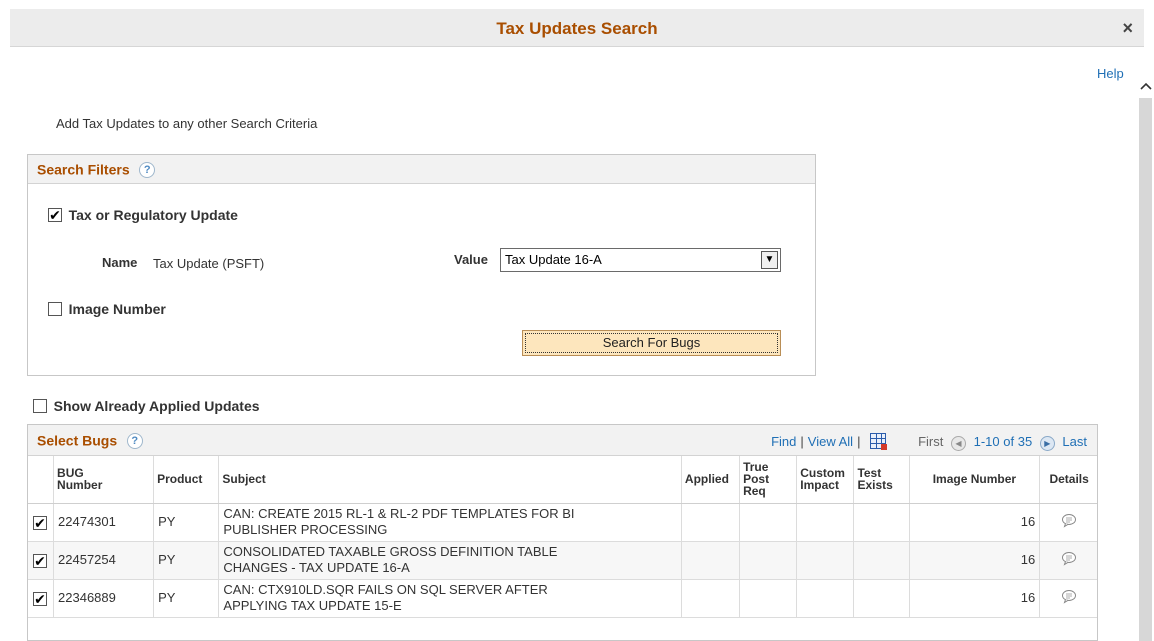  What do you see at coordinates (153, 214) in the screenshot?
I see `tax-update-label: Tax or Regulatory Update` at bounding box center [153, 214].